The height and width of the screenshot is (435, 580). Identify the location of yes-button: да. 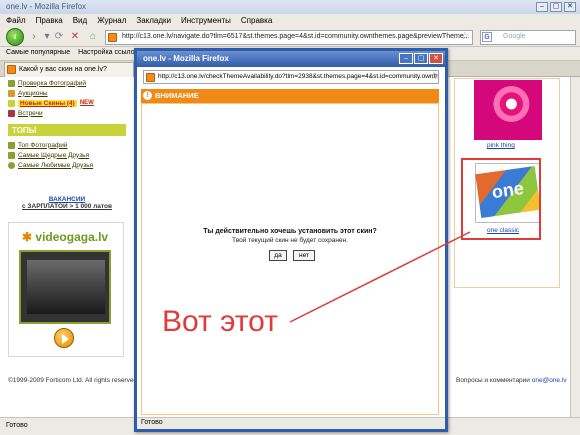
(278, 255).